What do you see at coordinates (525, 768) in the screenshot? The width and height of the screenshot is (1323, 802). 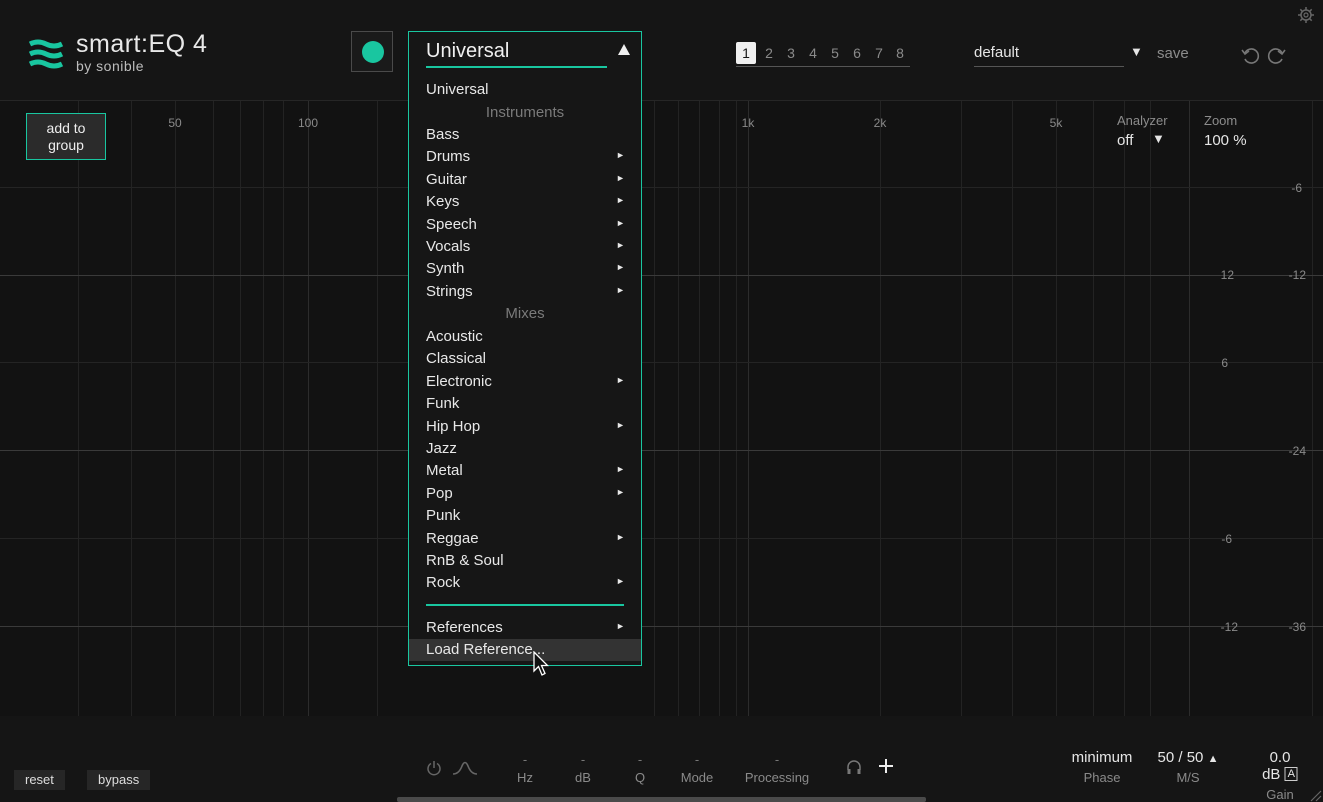 I see `param-hz: - Hz` at bounding box center [525, 768].